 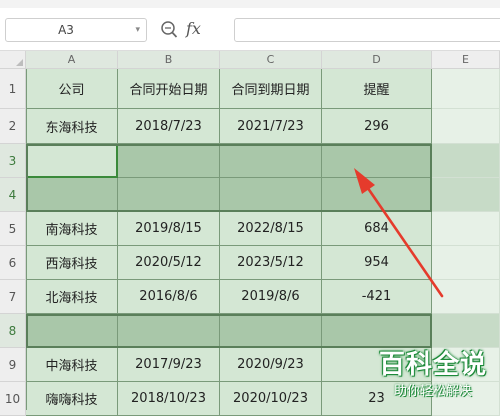 What do you see at coordinates (13, 195) in the screenshot?
I see `row-header-4: 4` at bounding box center [13, 195].